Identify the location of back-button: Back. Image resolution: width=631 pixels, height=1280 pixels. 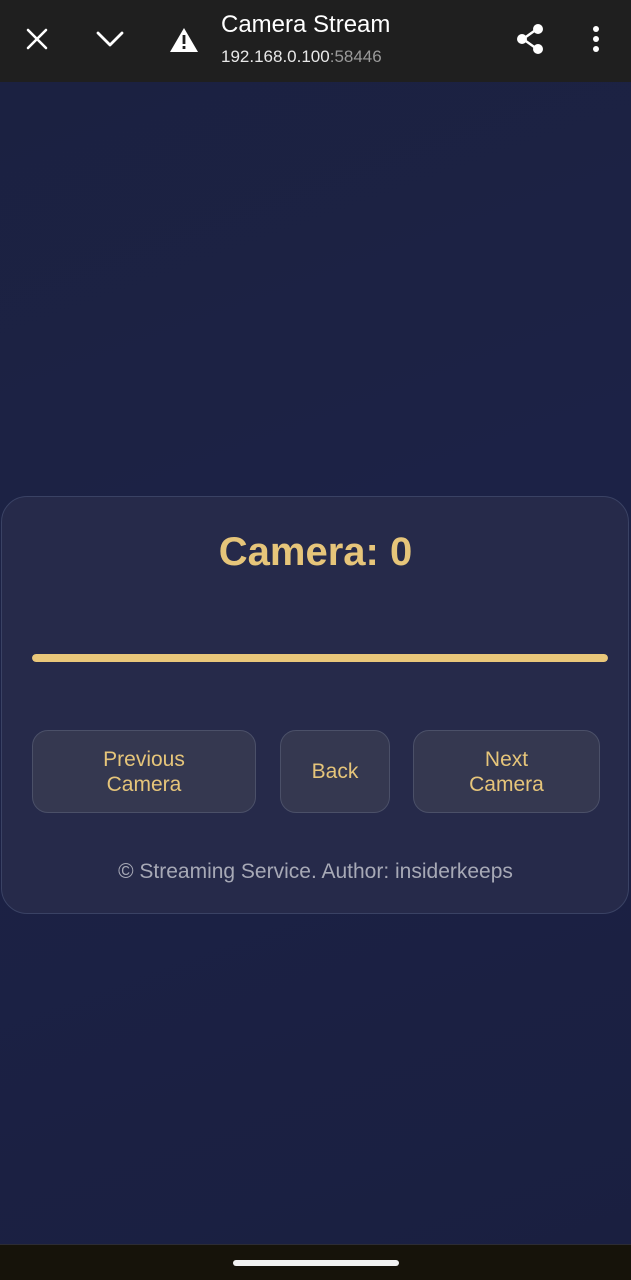
(335, 771).